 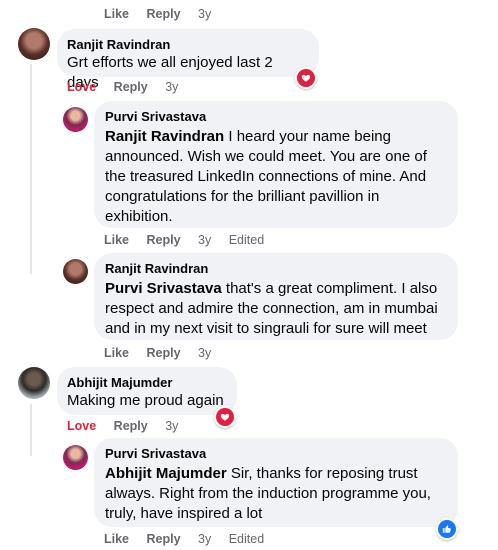 What do you see at coordinates (164, 136) in the screenshot?
I see `mention-link: Ranjit Ravindran` at bounding box center [164, 136].